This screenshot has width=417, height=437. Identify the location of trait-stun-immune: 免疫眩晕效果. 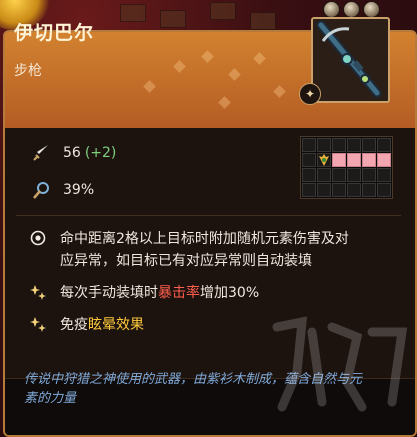
(194, 325).